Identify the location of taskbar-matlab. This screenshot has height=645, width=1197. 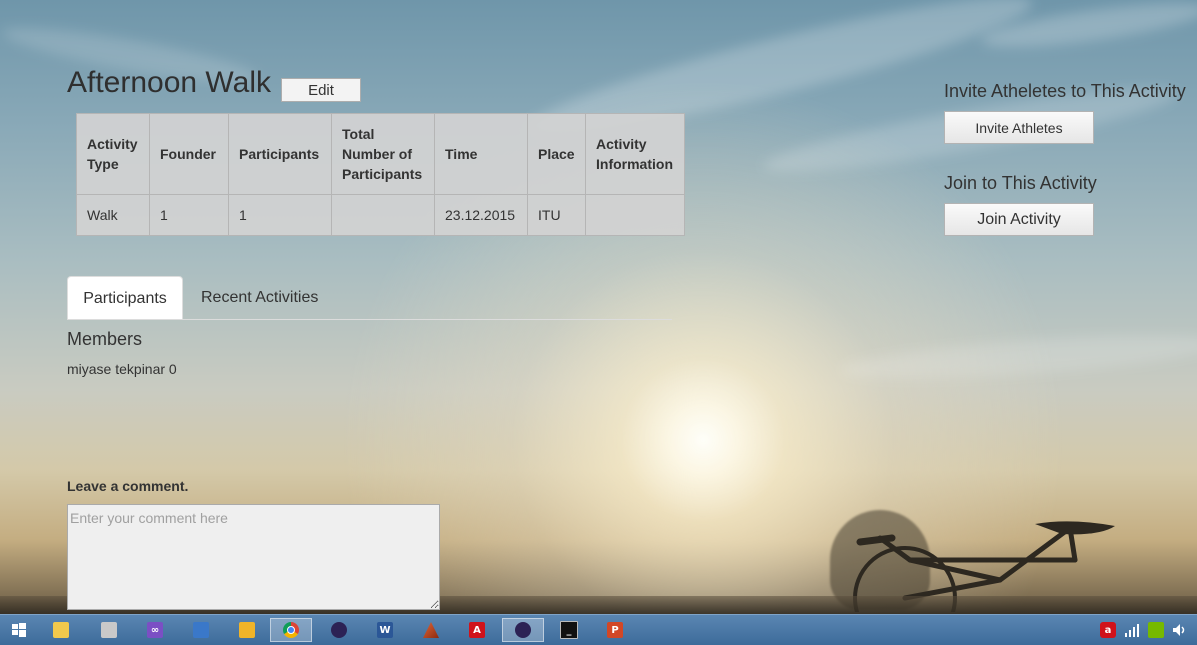
(431, 630).